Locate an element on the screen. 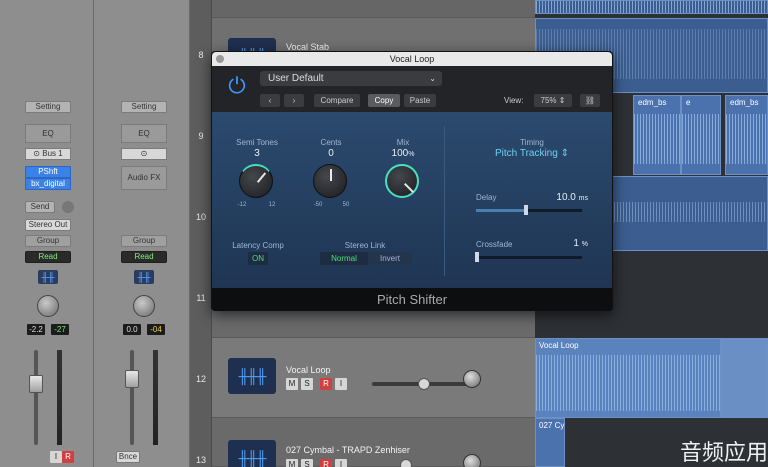  plugin-window-title: Vocal Loop is located at coordinates (412, 59).